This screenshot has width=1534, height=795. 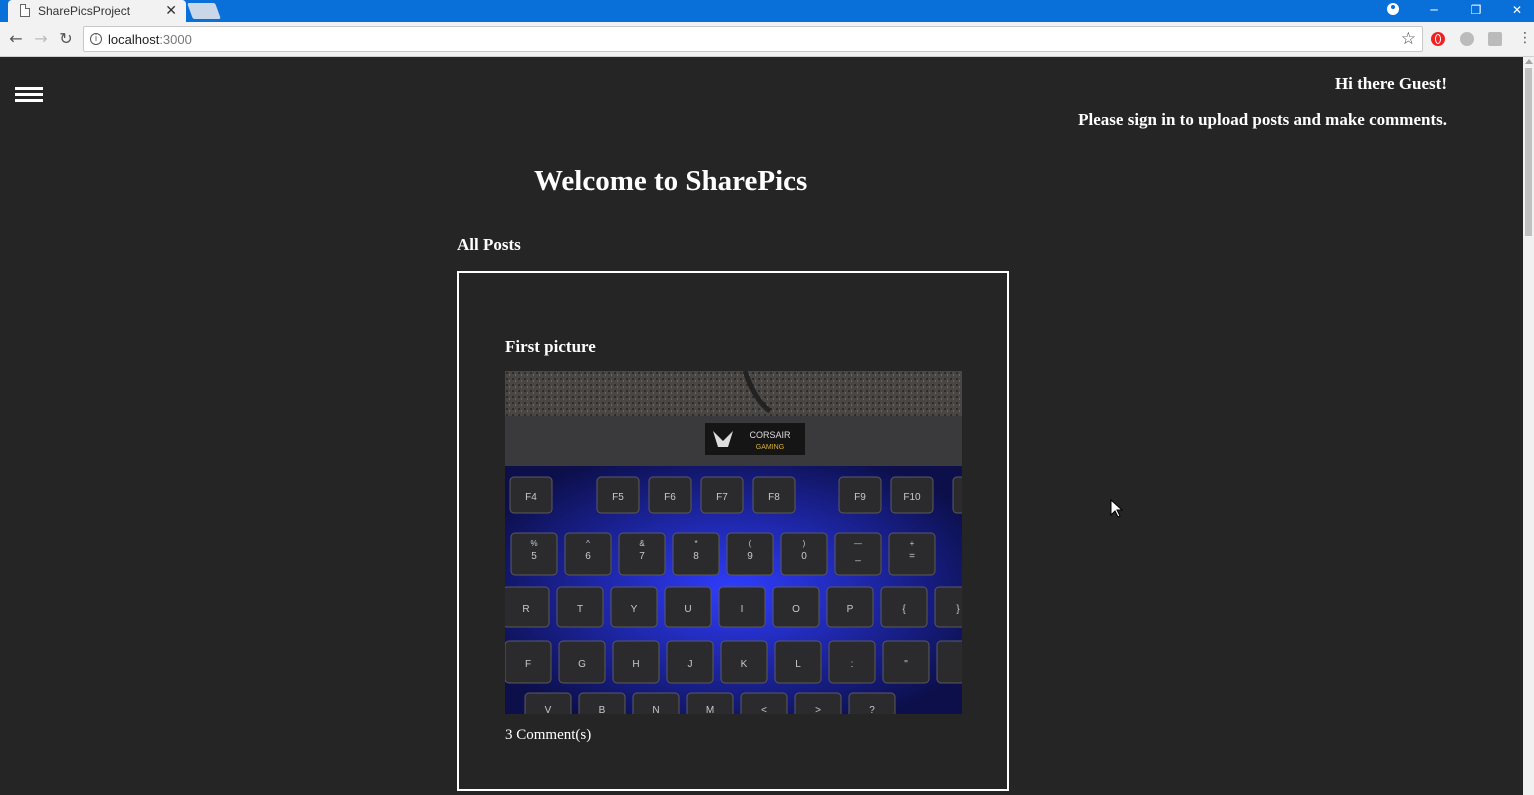 I want to click on keycap-bottom-row-label: ?, so click(x=872, y=709).